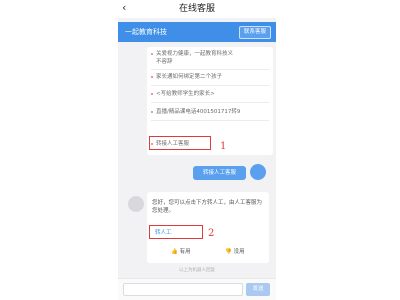 This screenshot has height=300, width=400. Describe the element at coordinates (258, 289) in the screenshot. I see `send-button: 发送` at that location.